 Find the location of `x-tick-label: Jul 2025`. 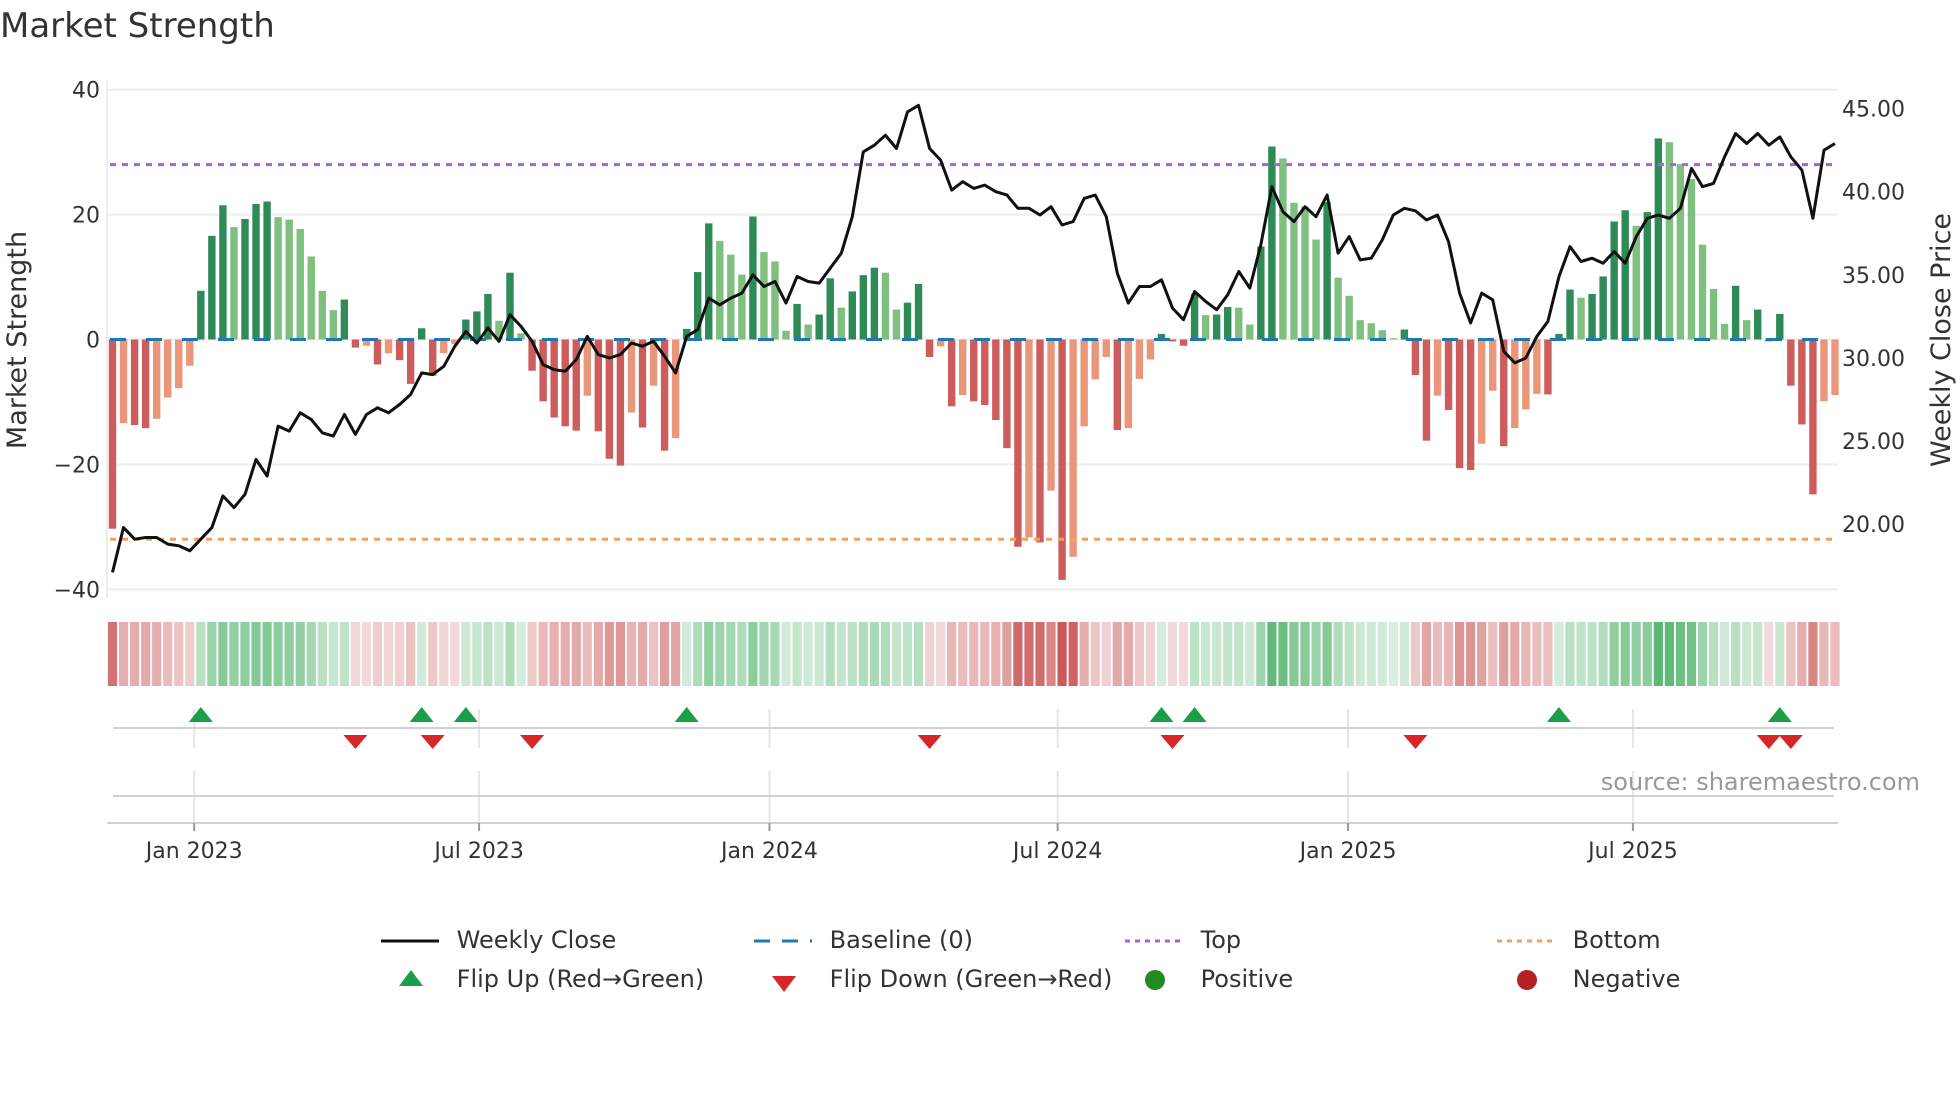

x-tick-label: Jul 2025 is located at coordinates (1632, 851).